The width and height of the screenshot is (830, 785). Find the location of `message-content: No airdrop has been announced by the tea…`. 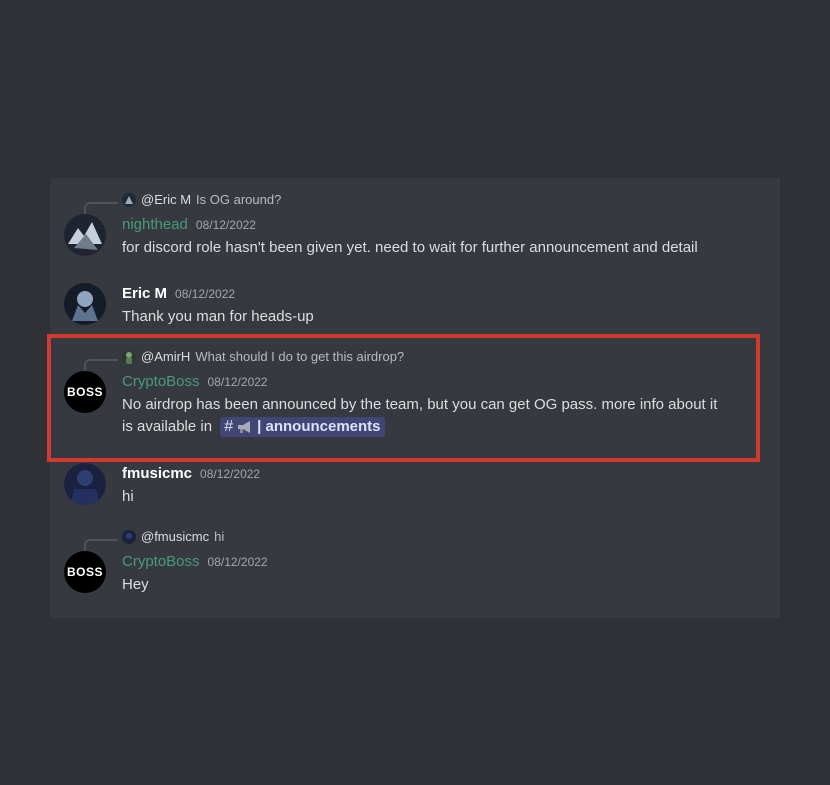

message-content: No airdrop has been announced by the tea… is located at coordinates (427, 416).